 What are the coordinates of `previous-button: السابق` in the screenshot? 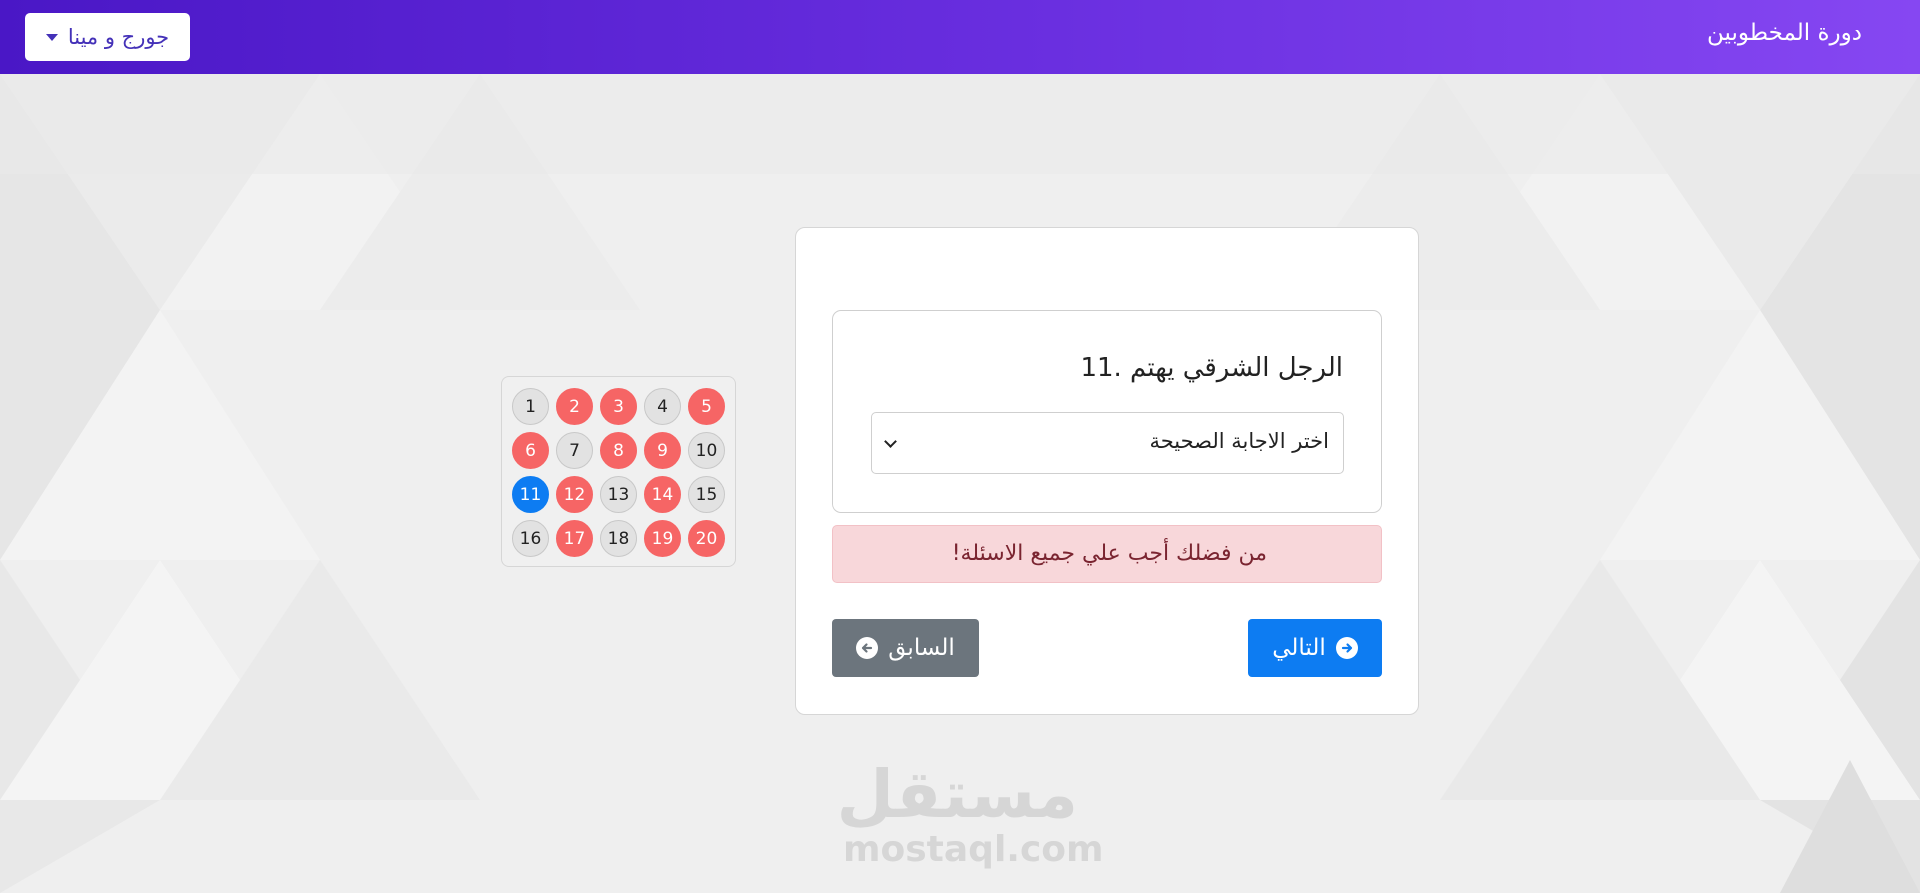 It's located at (905, 648).